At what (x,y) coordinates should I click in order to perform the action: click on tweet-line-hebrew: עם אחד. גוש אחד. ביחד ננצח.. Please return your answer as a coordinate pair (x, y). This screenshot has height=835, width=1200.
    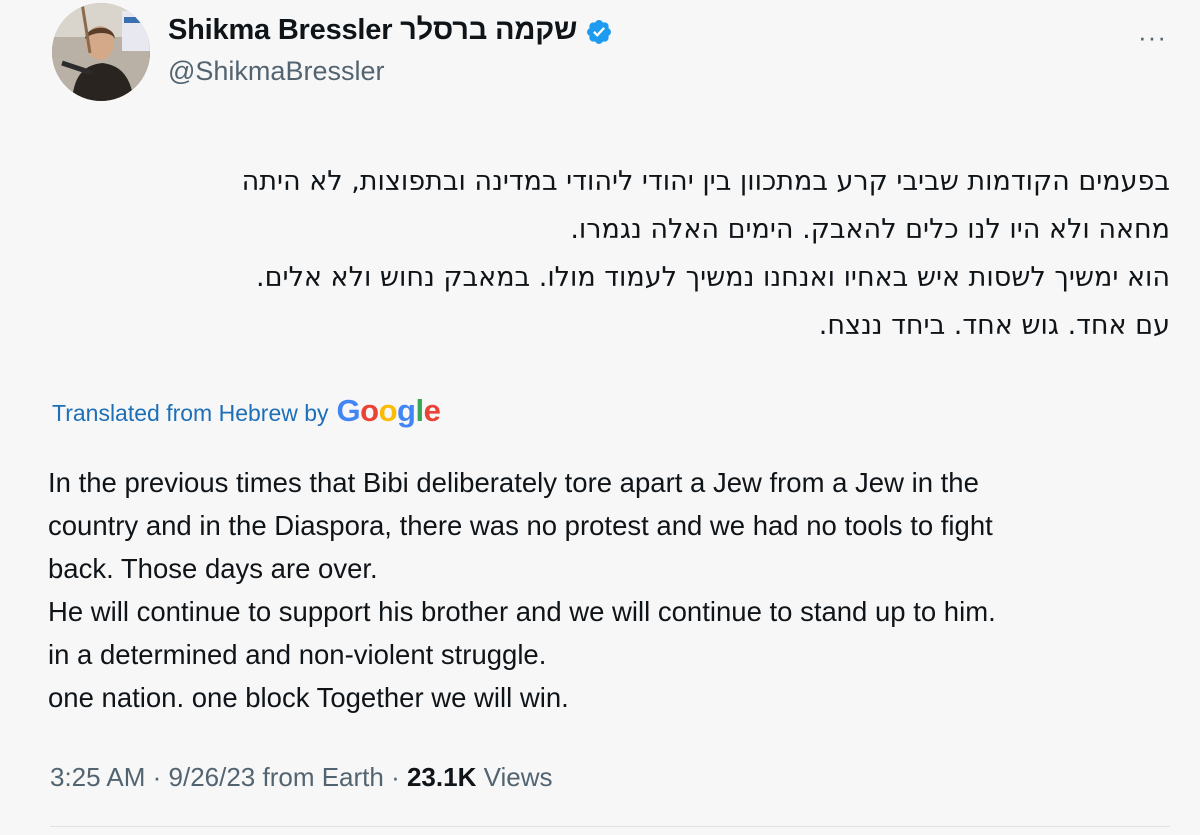
    Looking at the image, I should click on (994, 325).